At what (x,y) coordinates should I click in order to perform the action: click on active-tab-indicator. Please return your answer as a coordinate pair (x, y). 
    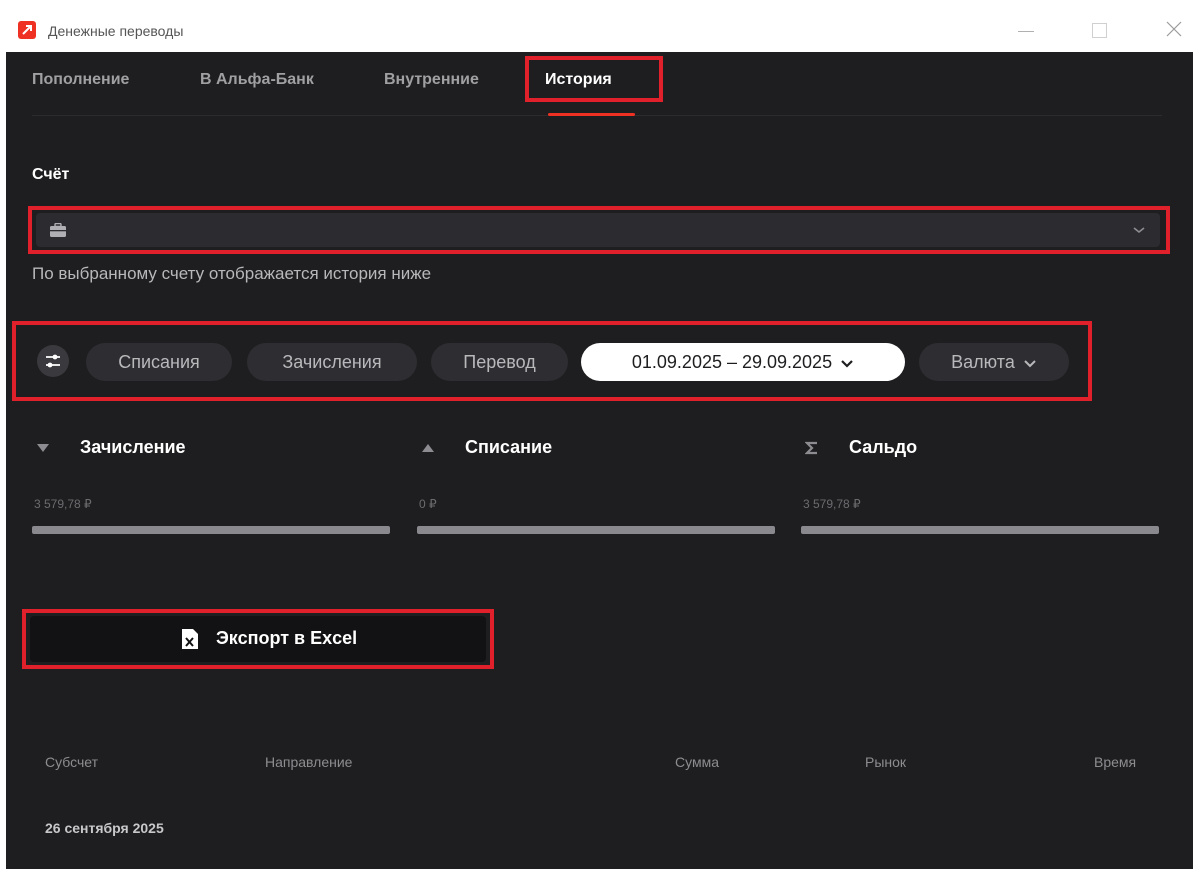
    Looking at the image, I should click on (591, 114).